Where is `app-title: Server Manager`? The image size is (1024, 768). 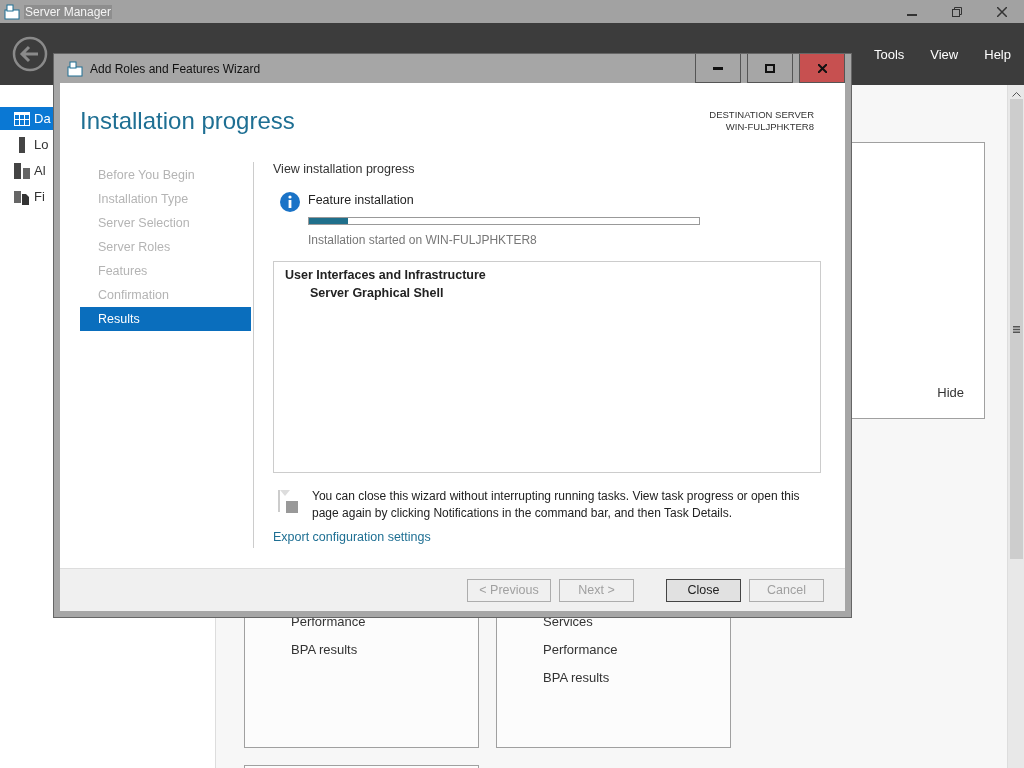 app-title: Server Manager is located at coordinates (68, 11).